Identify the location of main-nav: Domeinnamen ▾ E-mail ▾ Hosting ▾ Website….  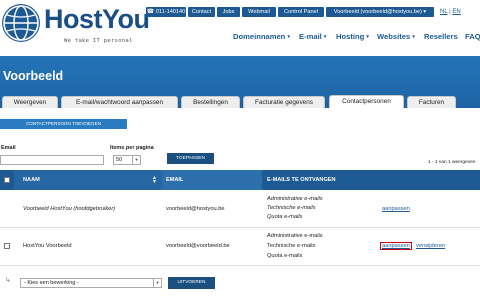
(240, 37).